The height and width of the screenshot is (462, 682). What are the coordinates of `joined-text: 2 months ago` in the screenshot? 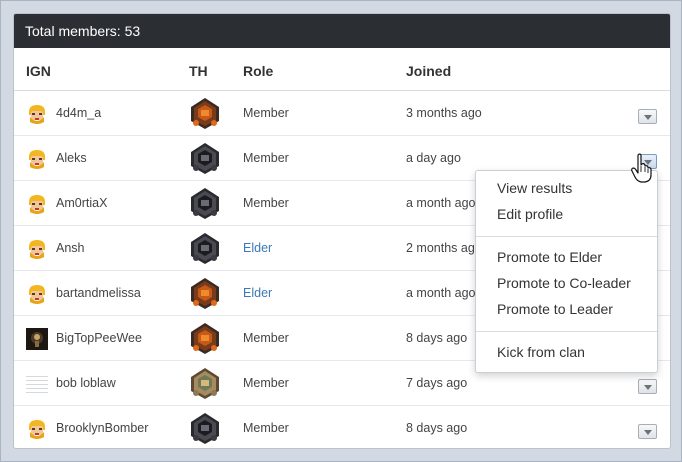 It's located at (444, 248).